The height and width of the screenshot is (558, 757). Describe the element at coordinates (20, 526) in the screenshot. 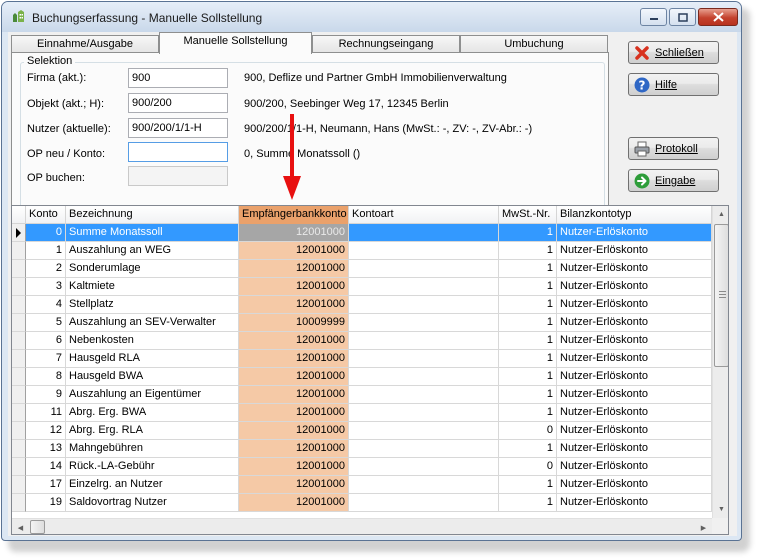

I see `scroll-left-arrow-icon: ◀` at that location.